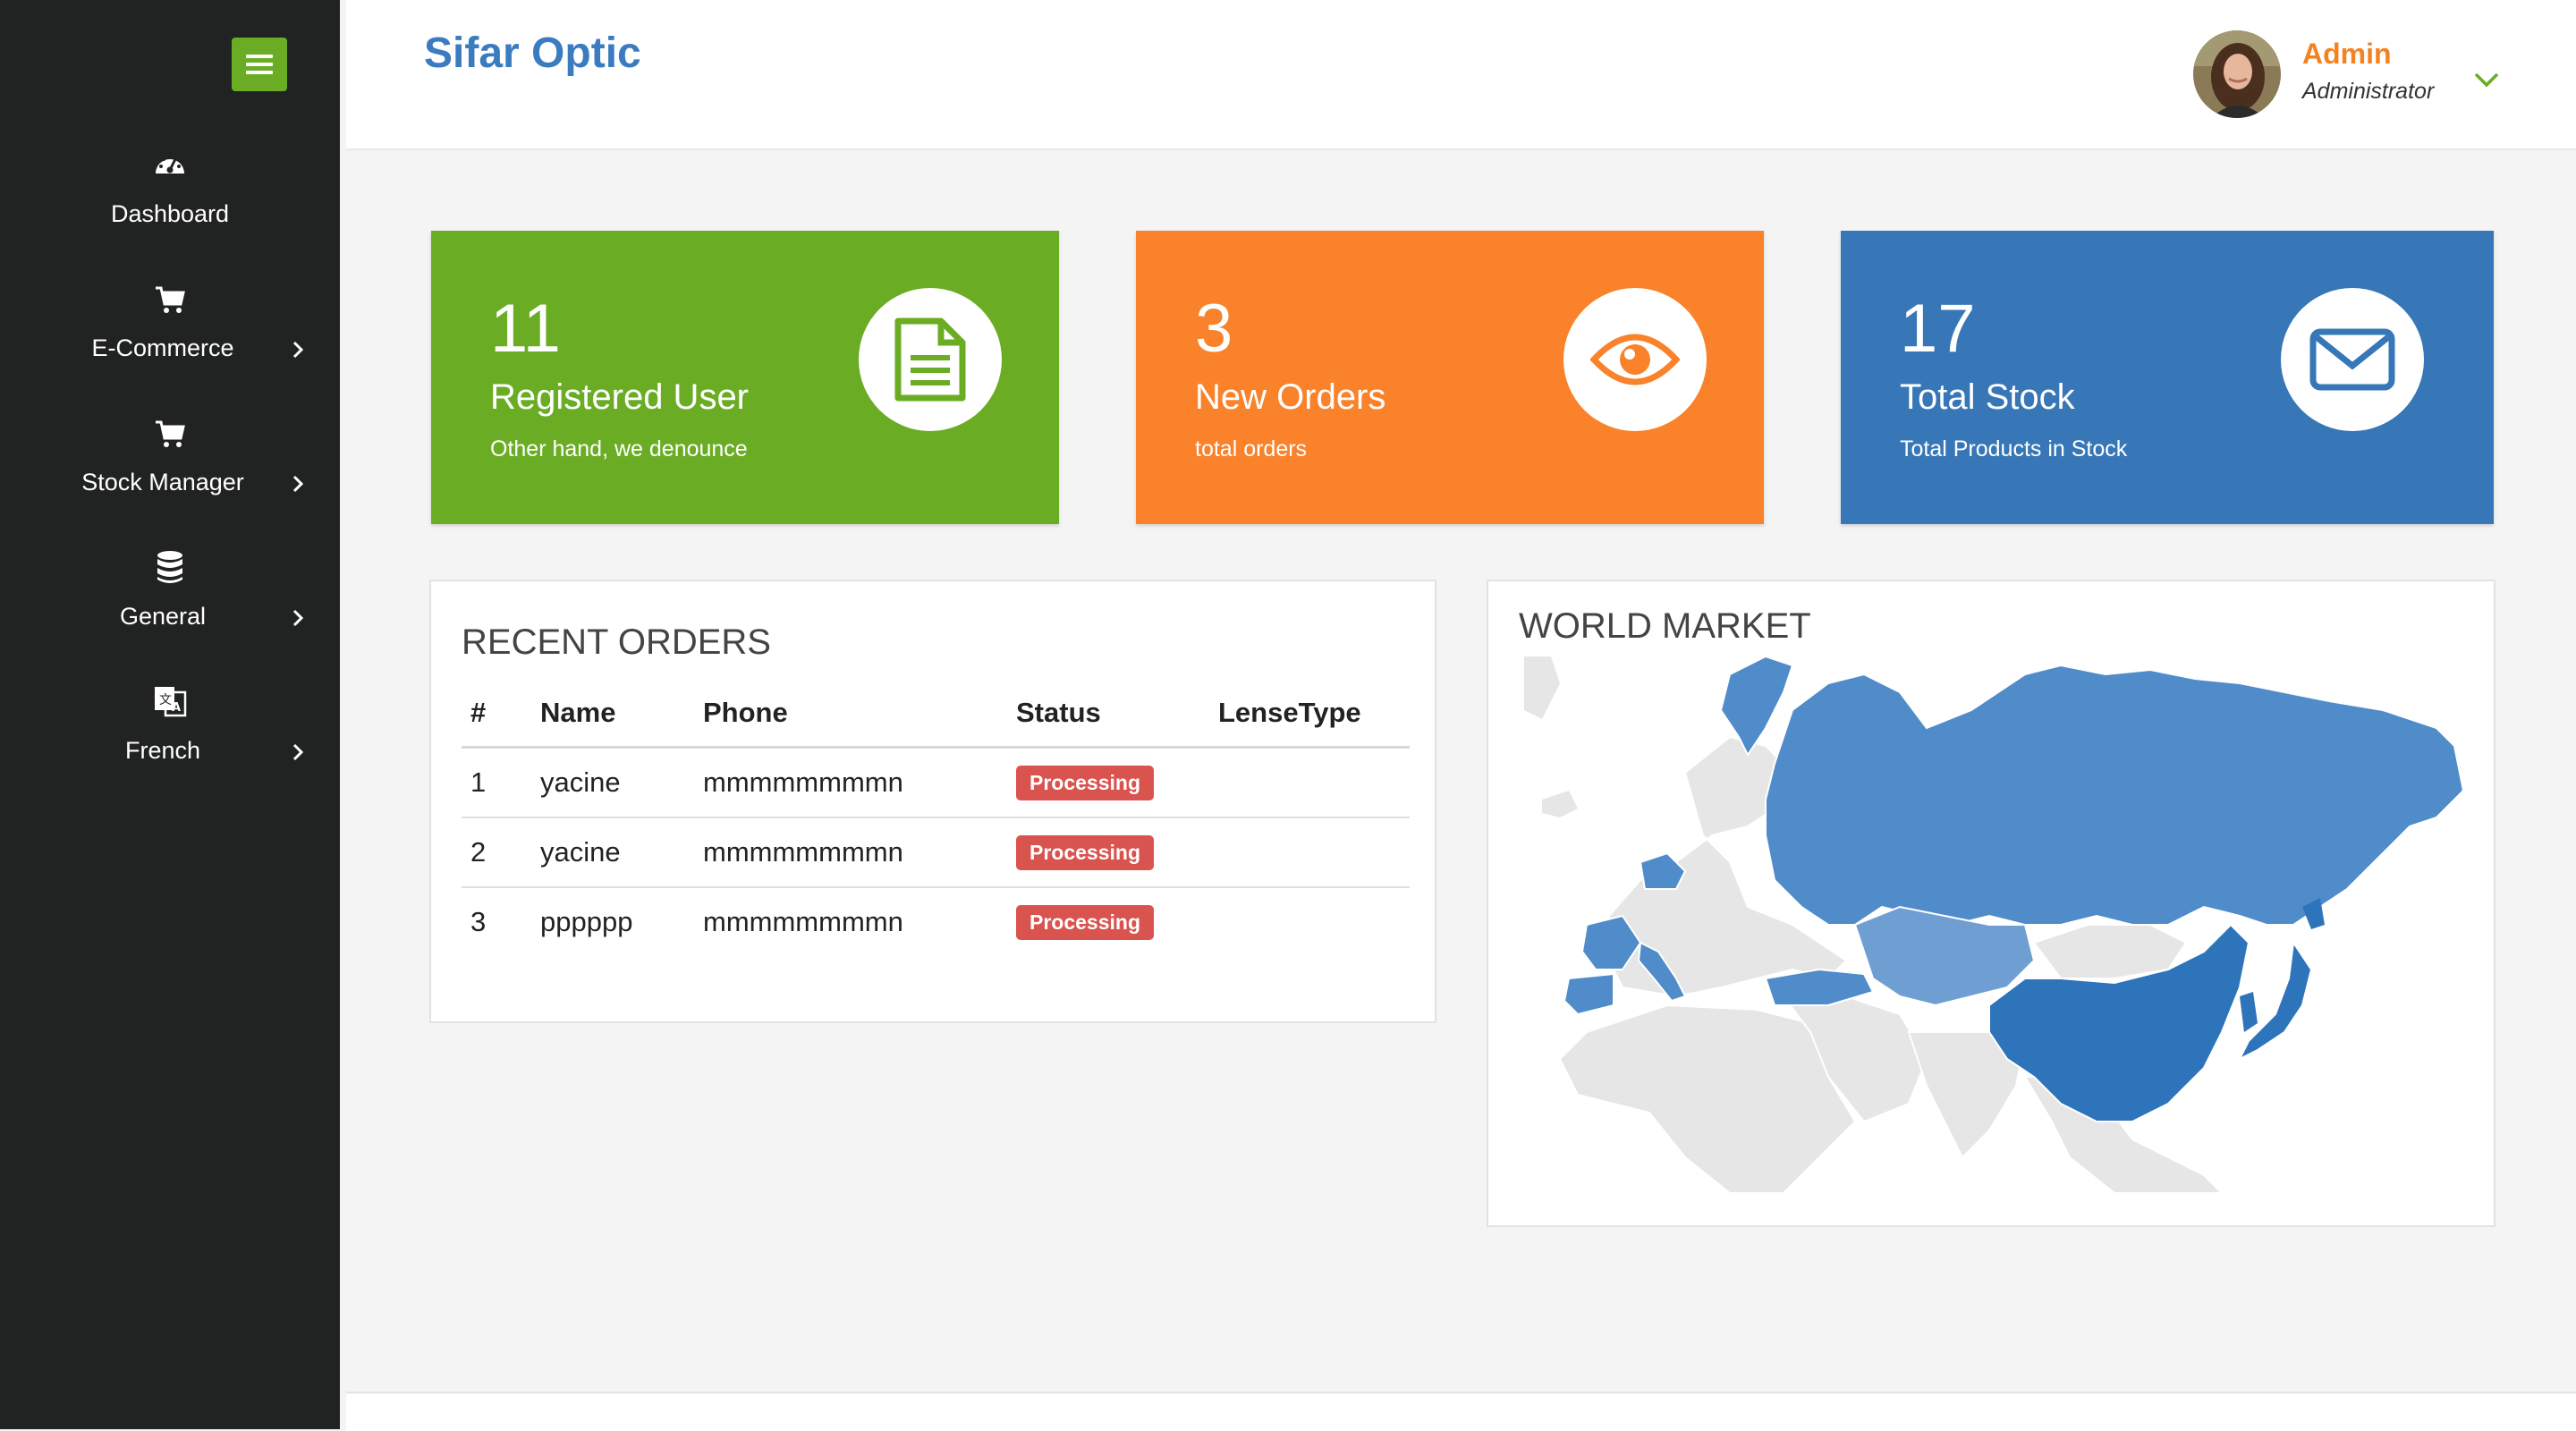 This screenshot has height=1431, width=2576. I want to click on table-row: 1 yacine mmmmmmmmn Processing, so click(936, 782).